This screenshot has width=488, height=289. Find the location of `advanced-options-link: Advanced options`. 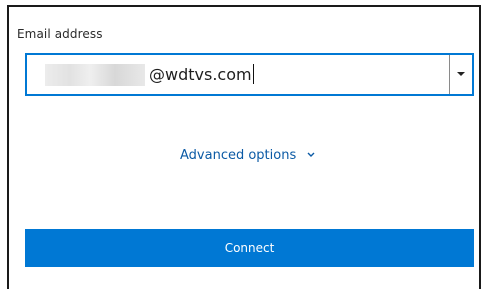

advanced-options-link: Advanced options is located at coordinates (247, 154).